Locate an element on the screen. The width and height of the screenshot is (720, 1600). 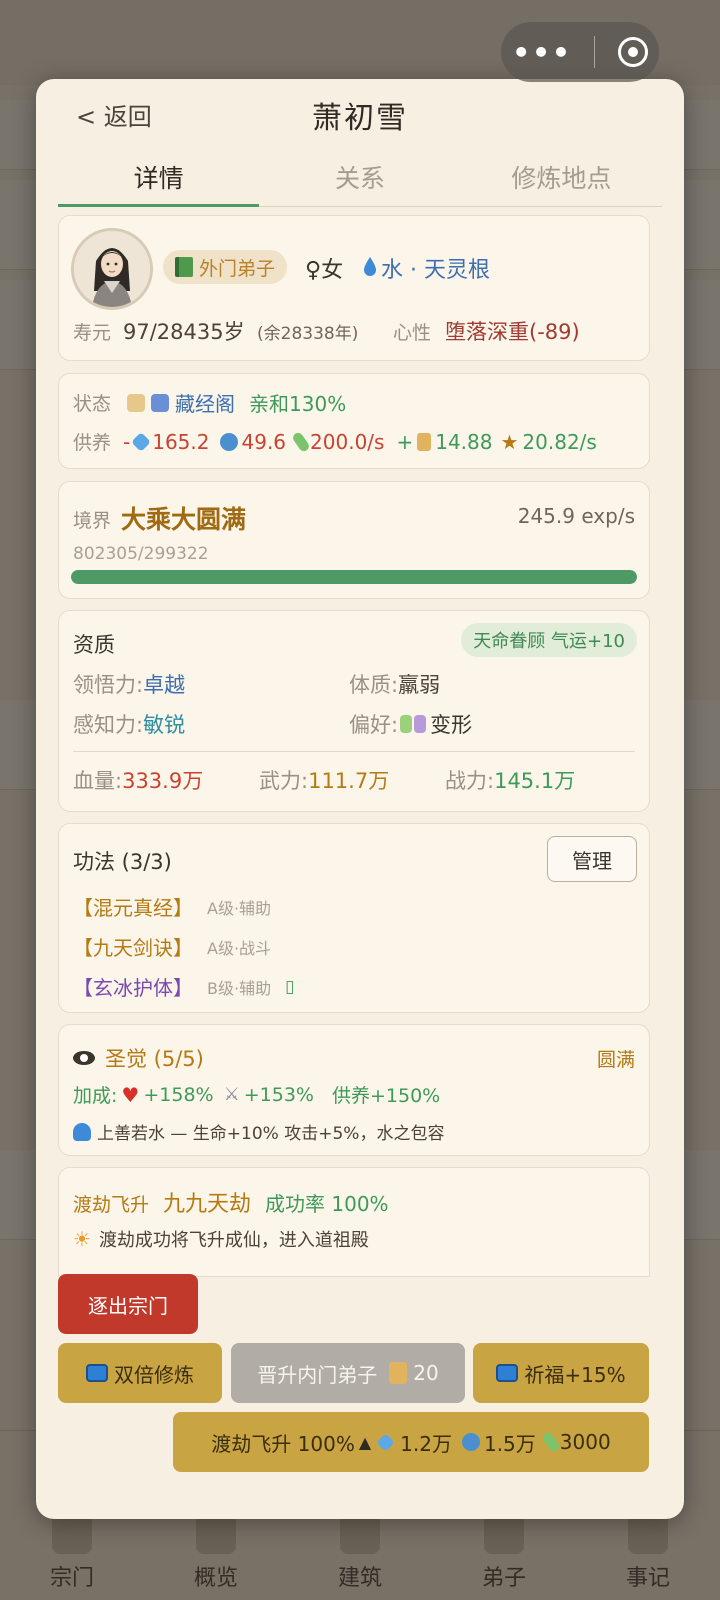
supply-plus: + is located at coordinates (405, 441).